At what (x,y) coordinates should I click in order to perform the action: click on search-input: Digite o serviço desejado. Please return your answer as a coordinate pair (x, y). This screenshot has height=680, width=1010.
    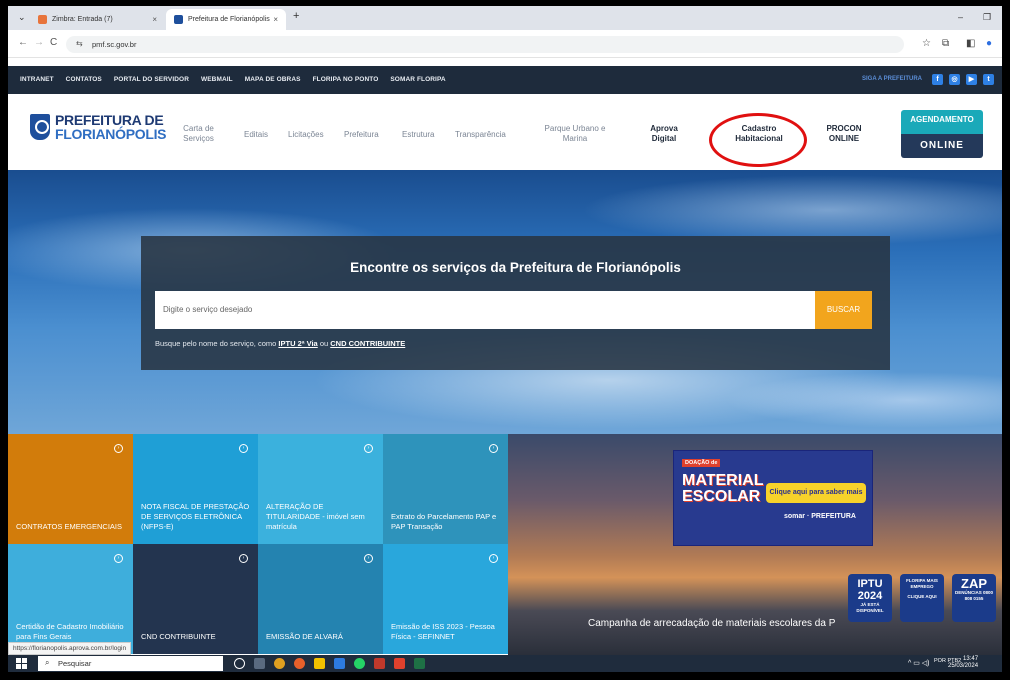
    Looking at the image, I should click on (485, 310).